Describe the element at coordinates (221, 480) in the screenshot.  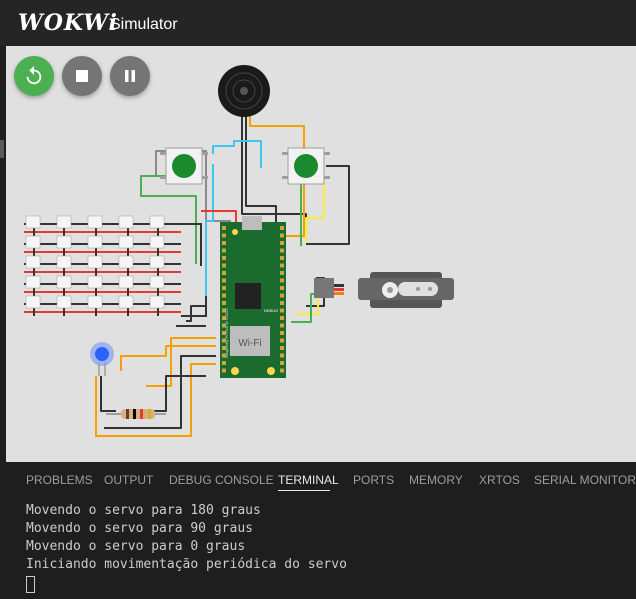
I see `tab-debug-console: DEBUG CONSOLE` at that location.